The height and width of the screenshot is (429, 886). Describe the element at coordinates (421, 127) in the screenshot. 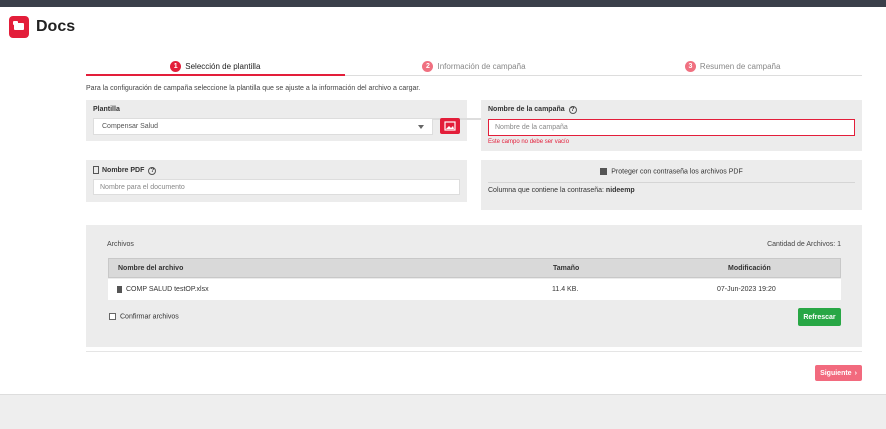

I see `chevron-down-icon` at that location.